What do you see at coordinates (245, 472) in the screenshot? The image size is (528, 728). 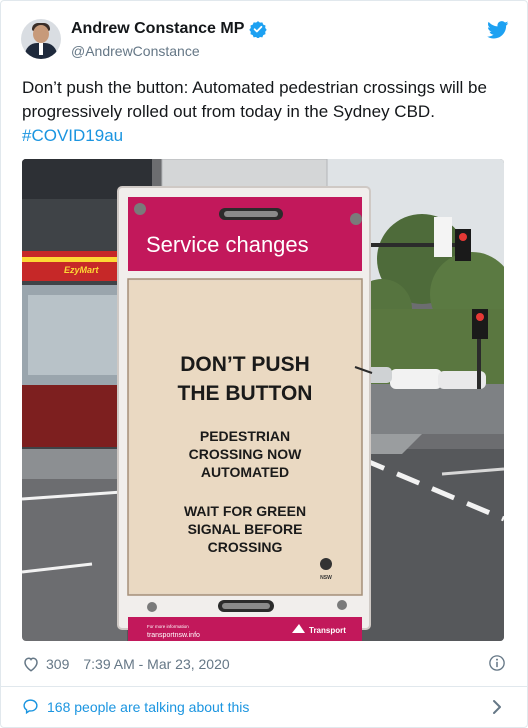 I see `sign-notice-3: AUTOMATED` at bounding box center [245, 472].